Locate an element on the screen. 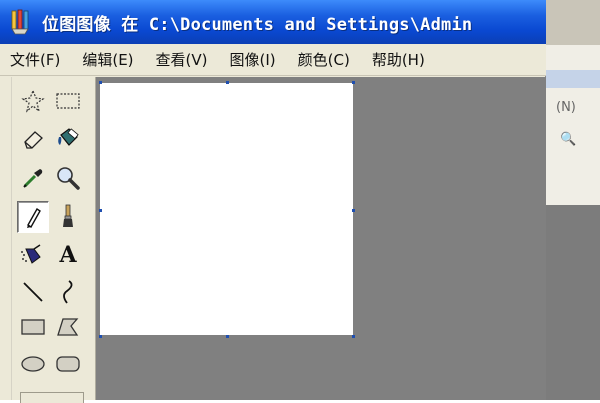 The width and height of the screenshot is (600, 403). resize-handle-bottom-left is located at coordinates (100, 336).